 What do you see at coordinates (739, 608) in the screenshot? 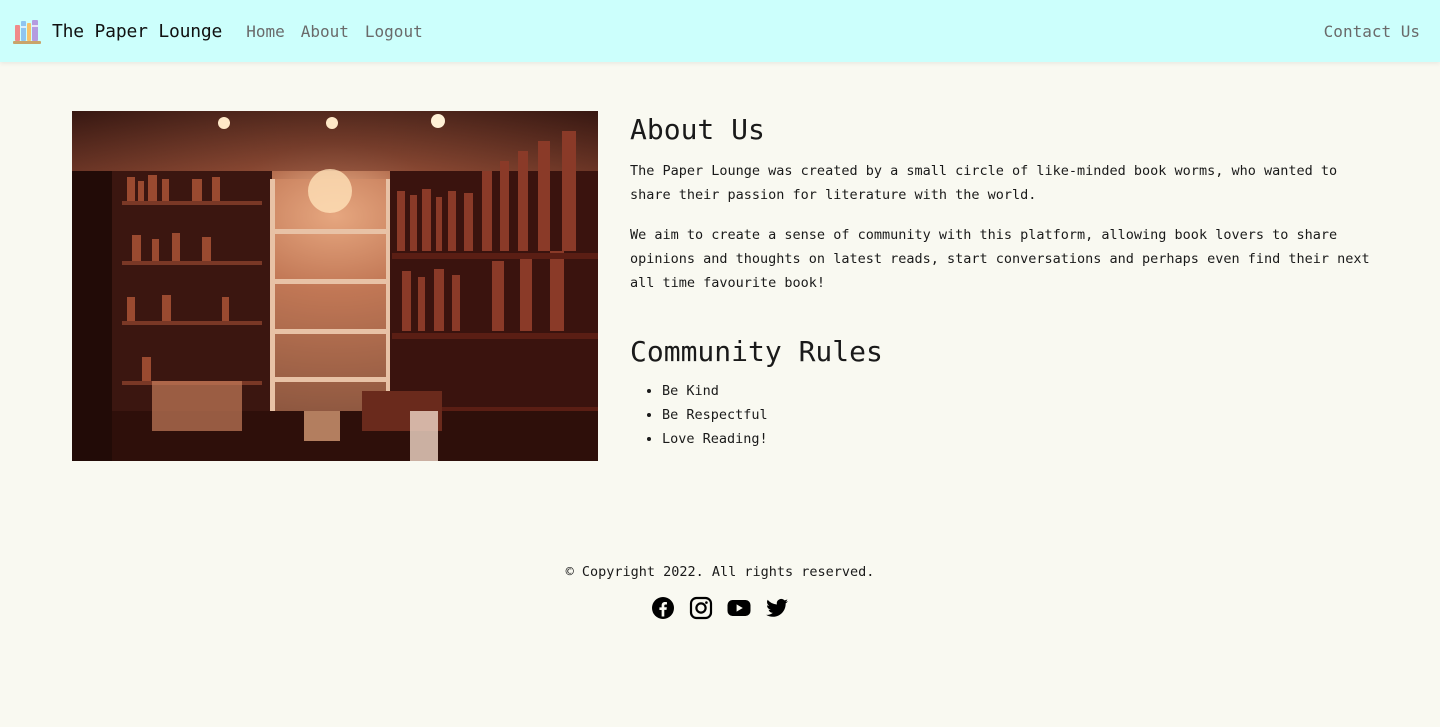
I see `youtube-icon` at bounding box center [739, 608].